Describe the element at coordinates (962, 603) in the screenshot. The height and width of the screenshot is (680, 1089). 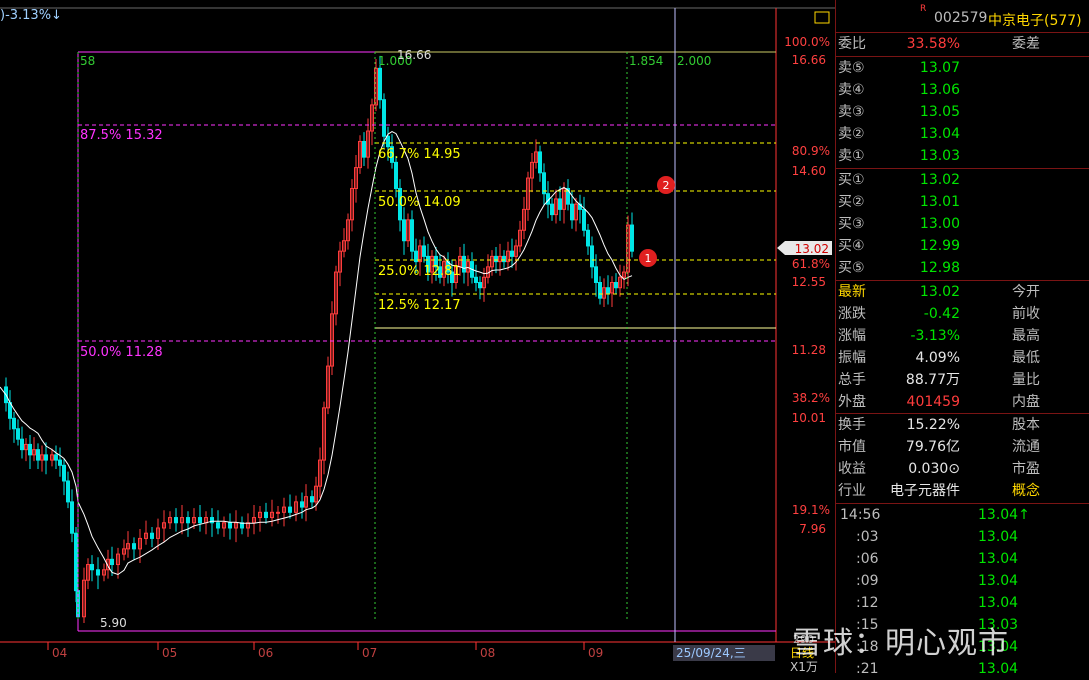
I see `tick-row: :12 13.04` at that location.